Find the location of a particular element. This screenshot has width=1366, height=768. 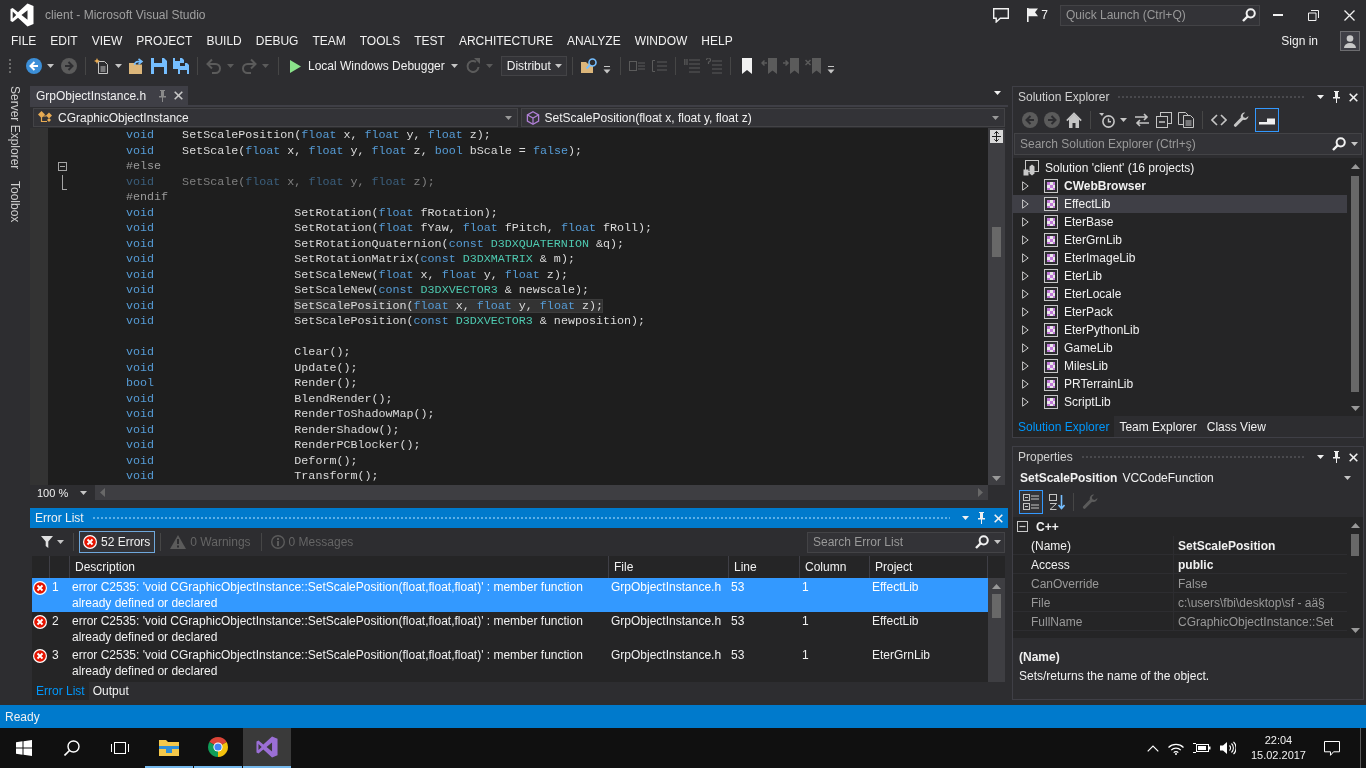

tree-item: EterPythonLib is located at coordinates (1180, 330).